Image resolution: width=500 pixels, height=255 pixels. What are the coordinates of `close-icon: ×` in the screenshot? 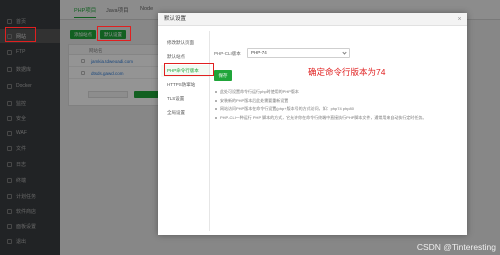 It's located at (459, 19).